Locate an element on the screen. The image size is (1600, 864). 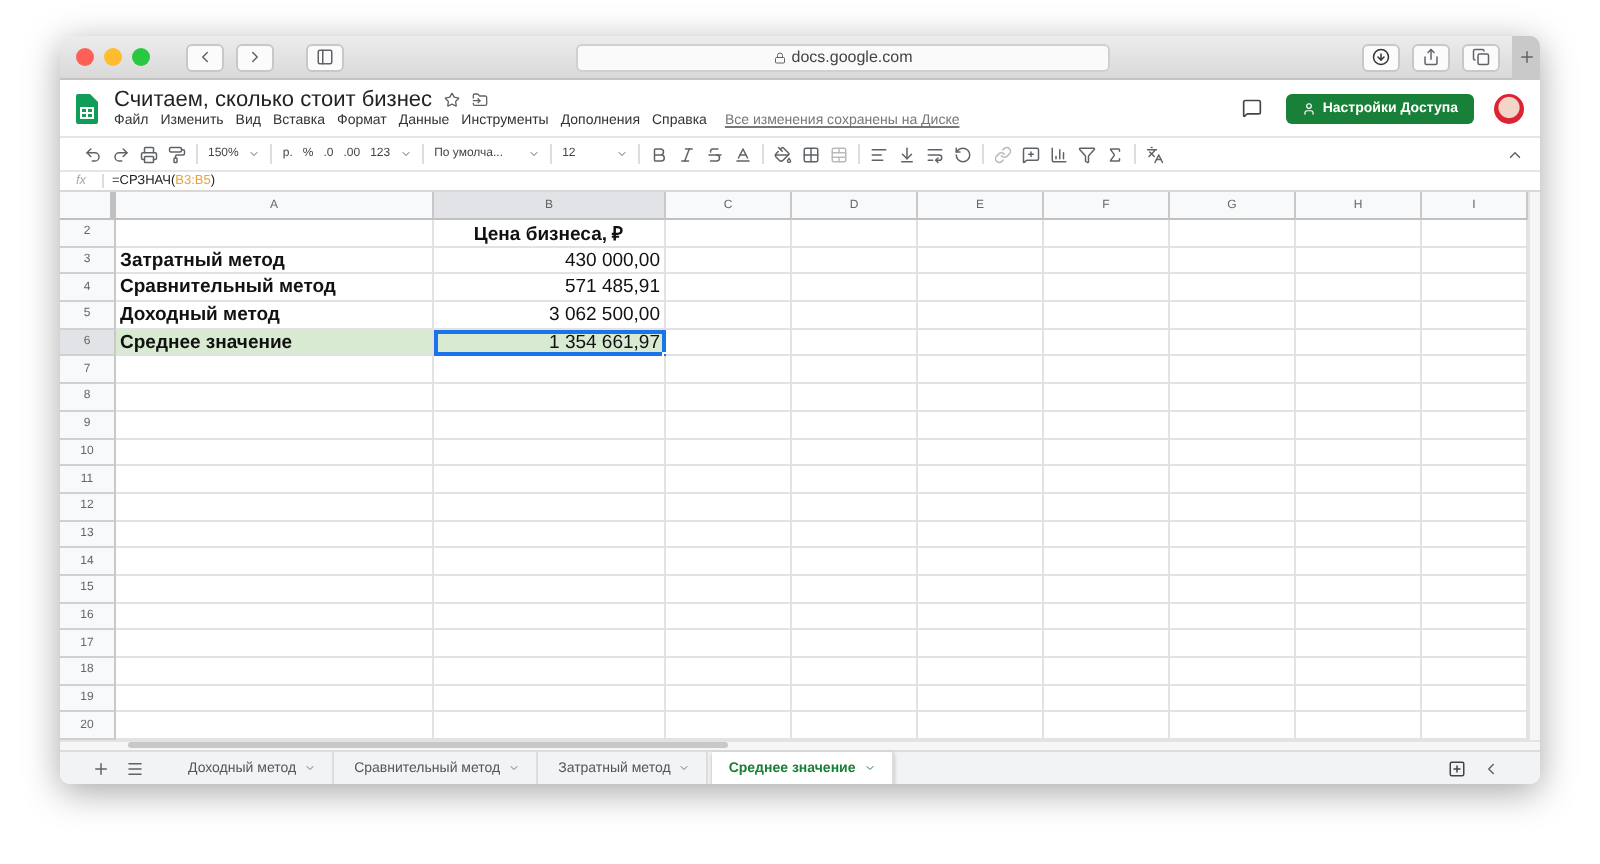
align-icon is located at coordinates (879, 154).